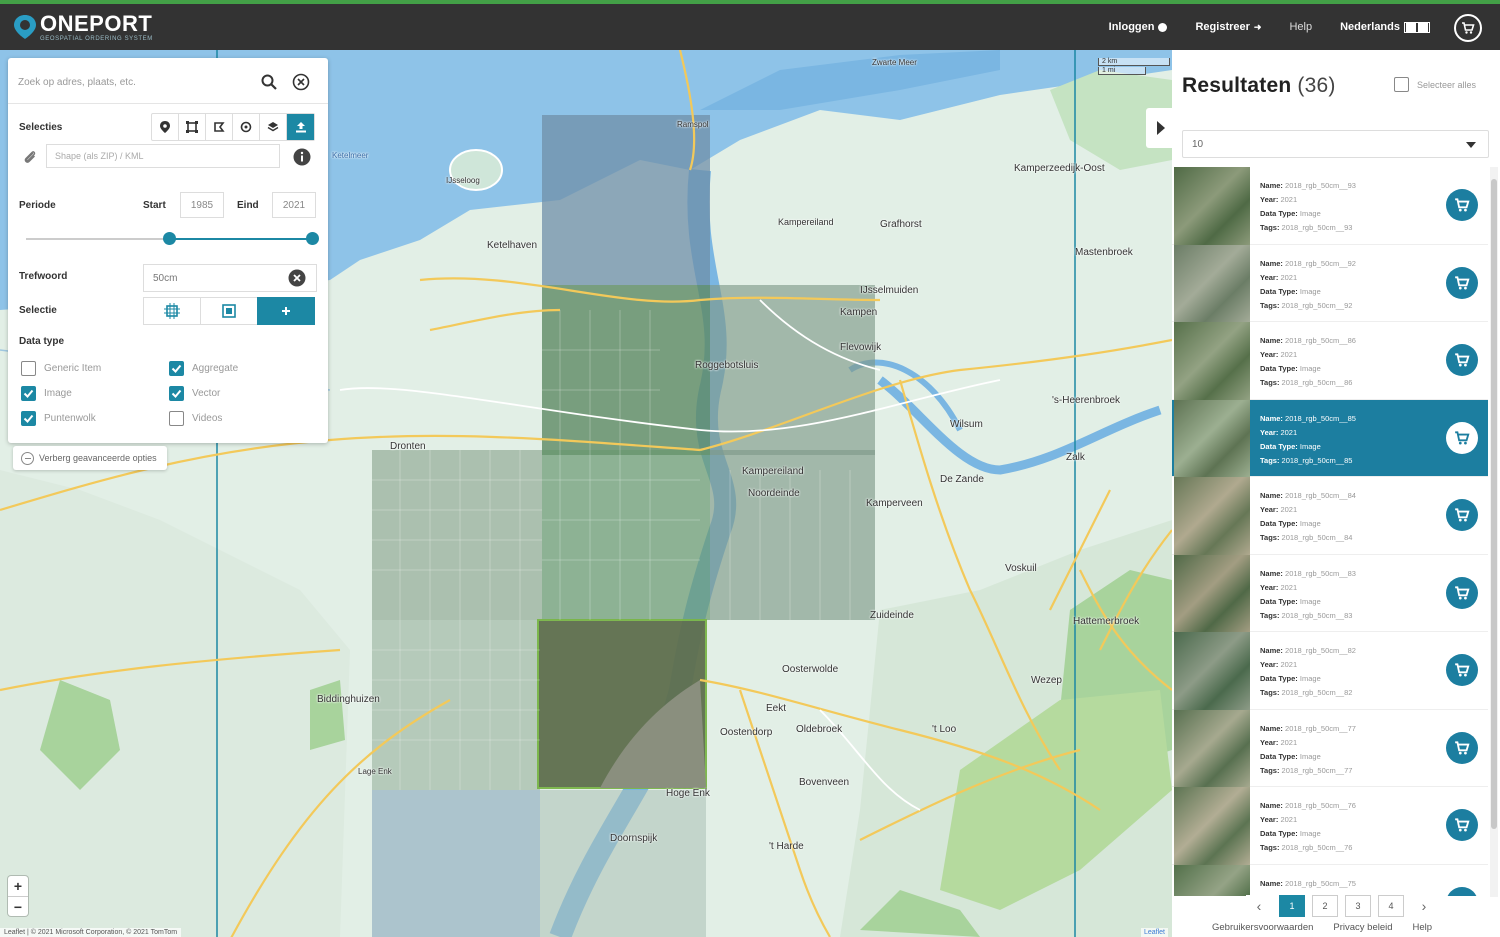 Image resolution: width=1500 pixels, height=937 pixels. What do you see at coordinates (1317, 537) in the screenshot?
I see `result-tags: 2018_rgb_50cm__84` at bounding box center [1317, 537].